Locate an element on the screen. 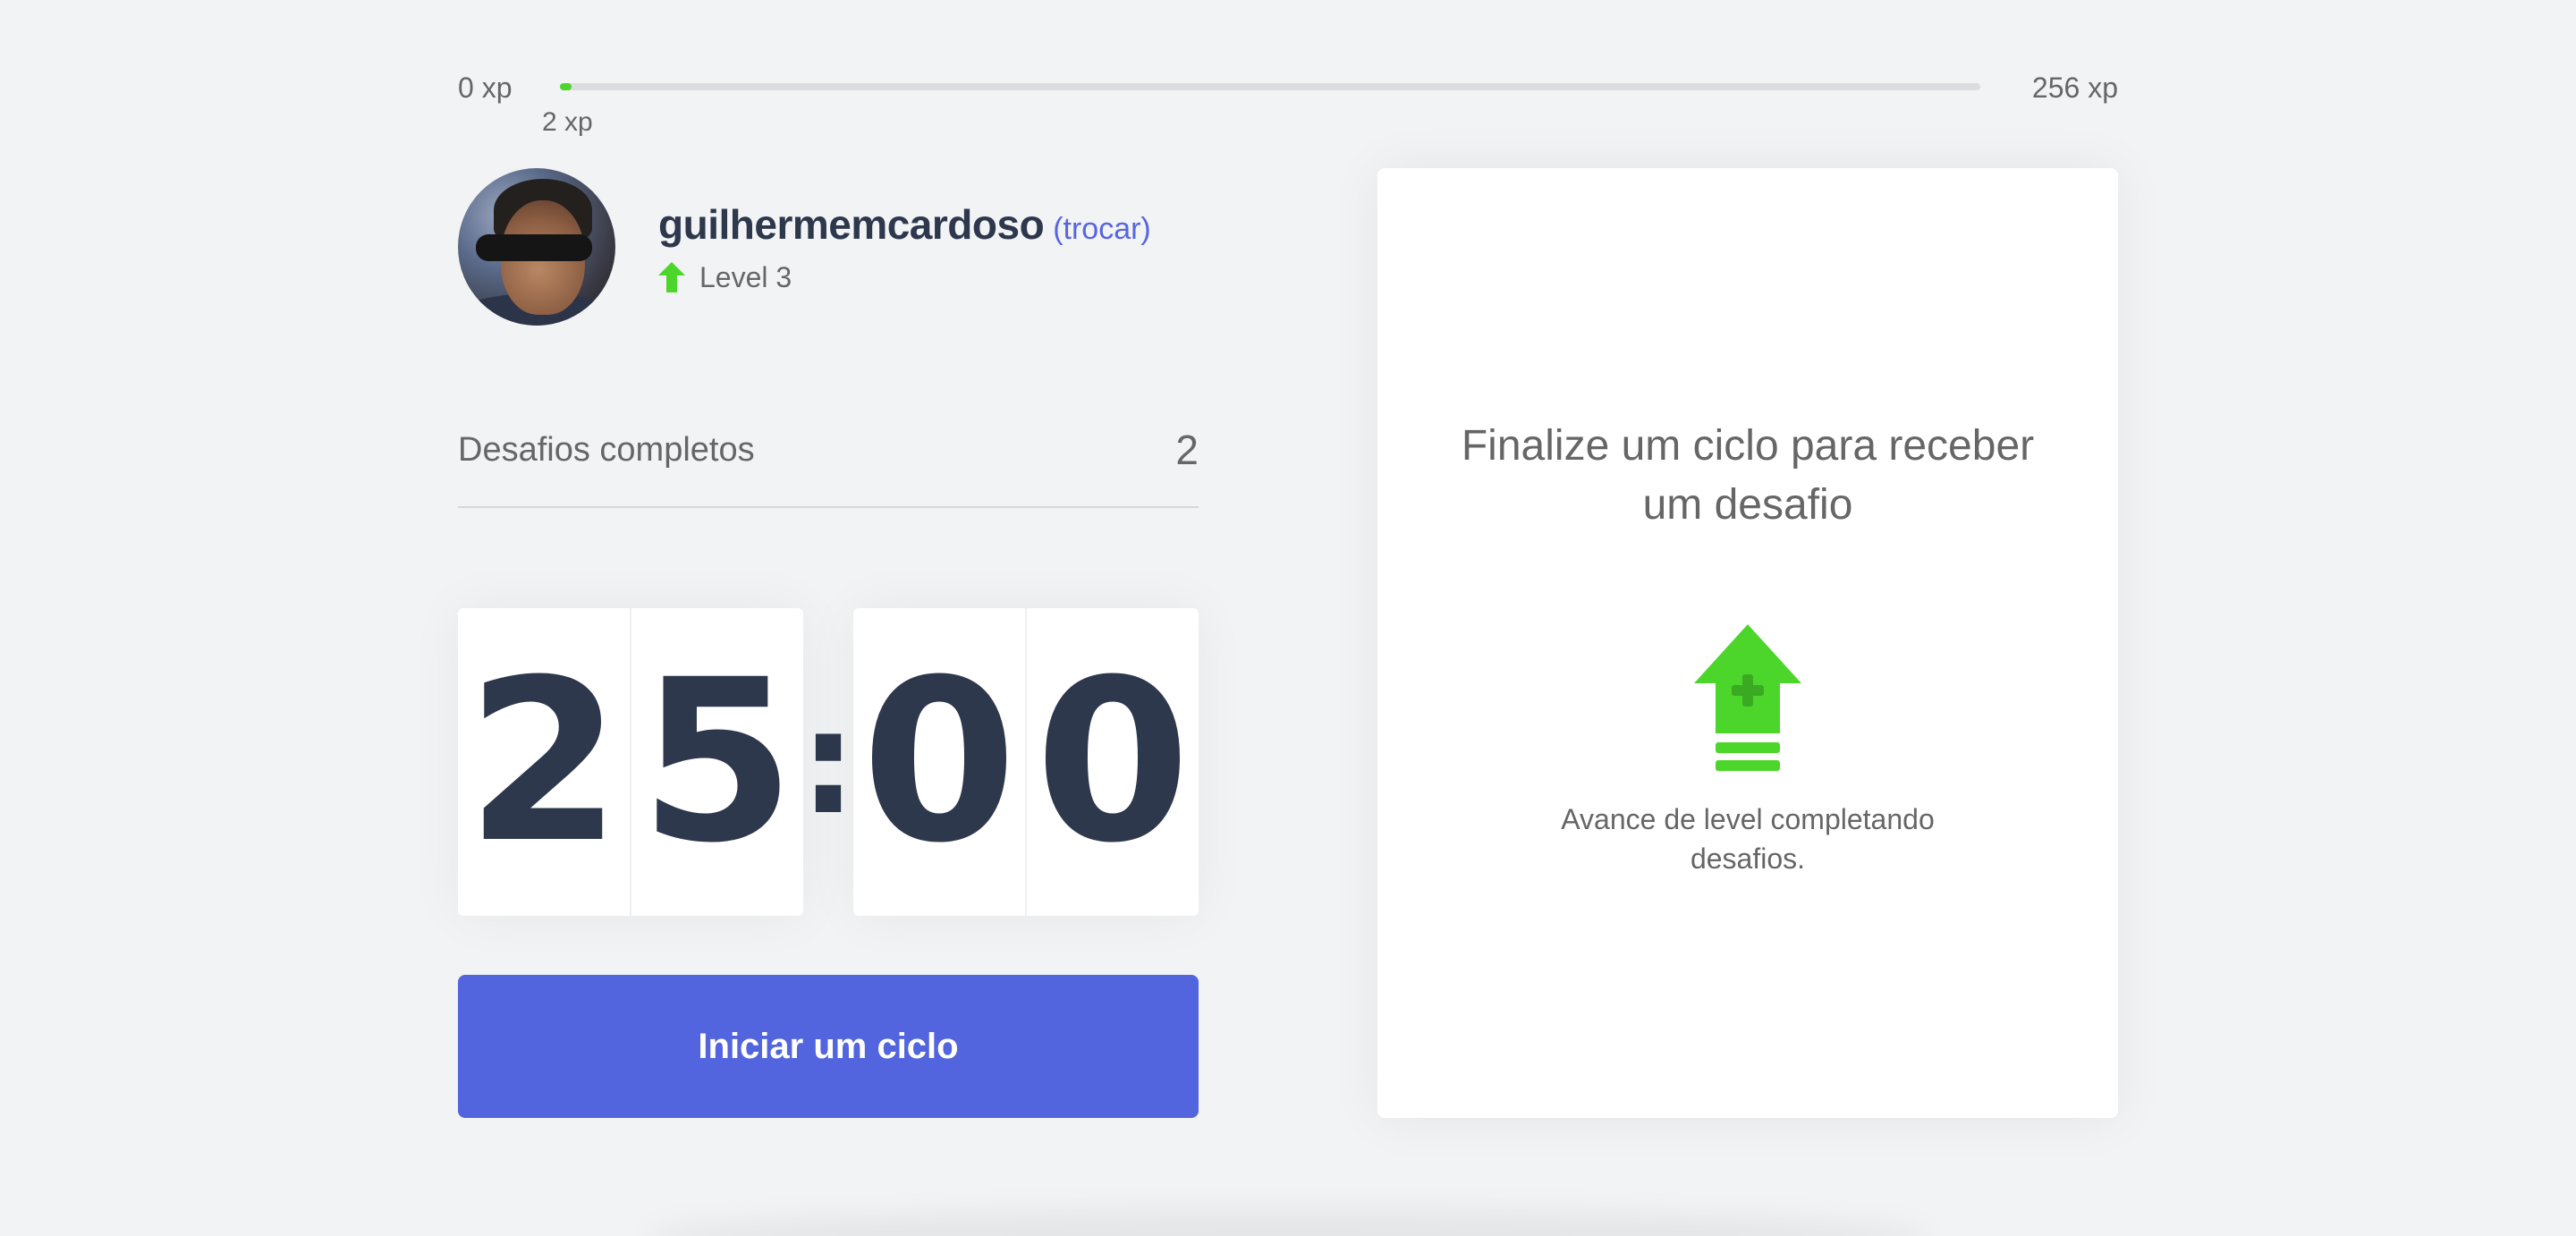 The width and height of the screenshot is (2576, 1236). level-line: Level 3 is located at coordinates (904, 277).